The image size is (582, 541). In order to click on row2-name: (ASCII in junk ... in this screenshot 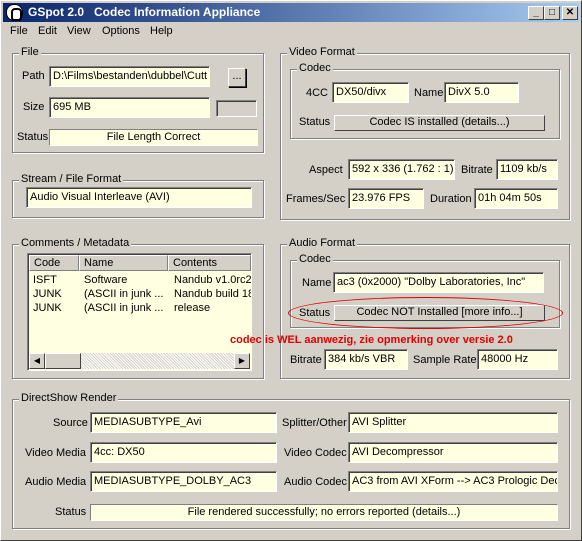, I will do `click(126, 295)`.